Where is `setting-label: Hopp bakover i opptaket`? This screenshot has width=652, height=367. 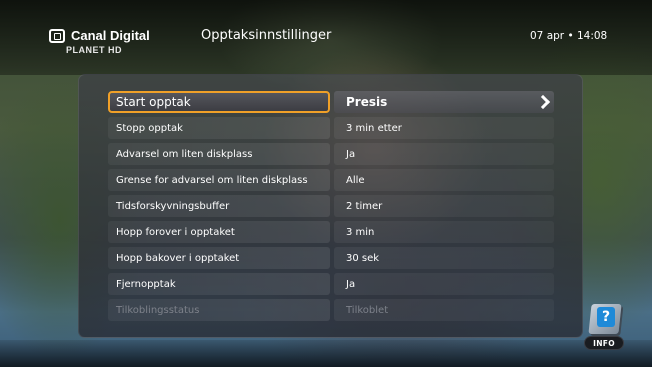 setting-label: Hopp bakover i opptaket is located at coordinates (219, 258).